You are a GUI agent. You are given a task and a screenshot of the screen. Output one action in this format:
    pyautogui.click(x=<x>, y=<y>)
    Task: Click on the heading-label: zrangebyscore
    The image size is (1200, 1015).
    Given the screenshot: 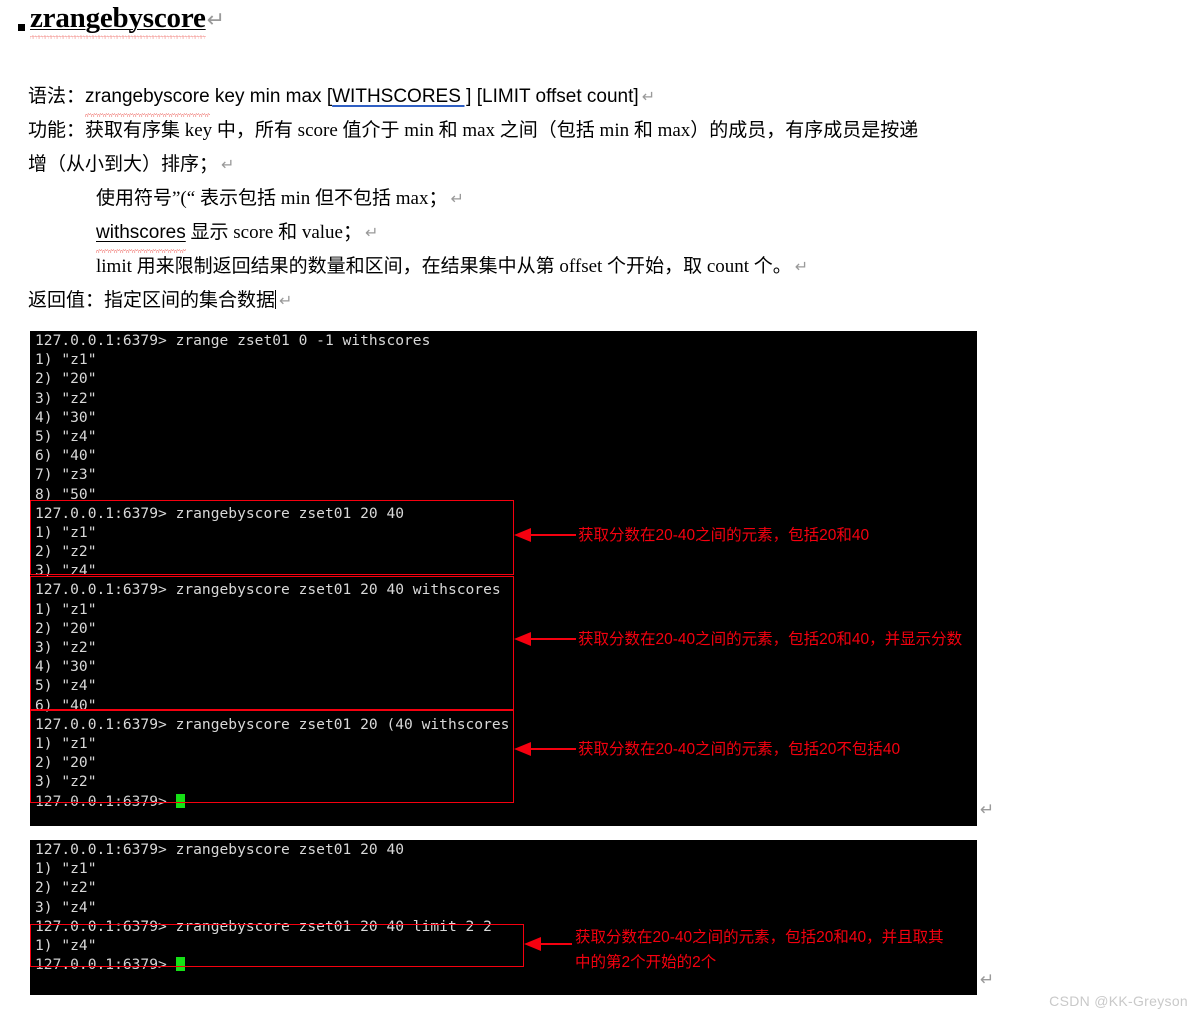 What is the action you would take?
    pyautogui.click(x=118, y=18)
    